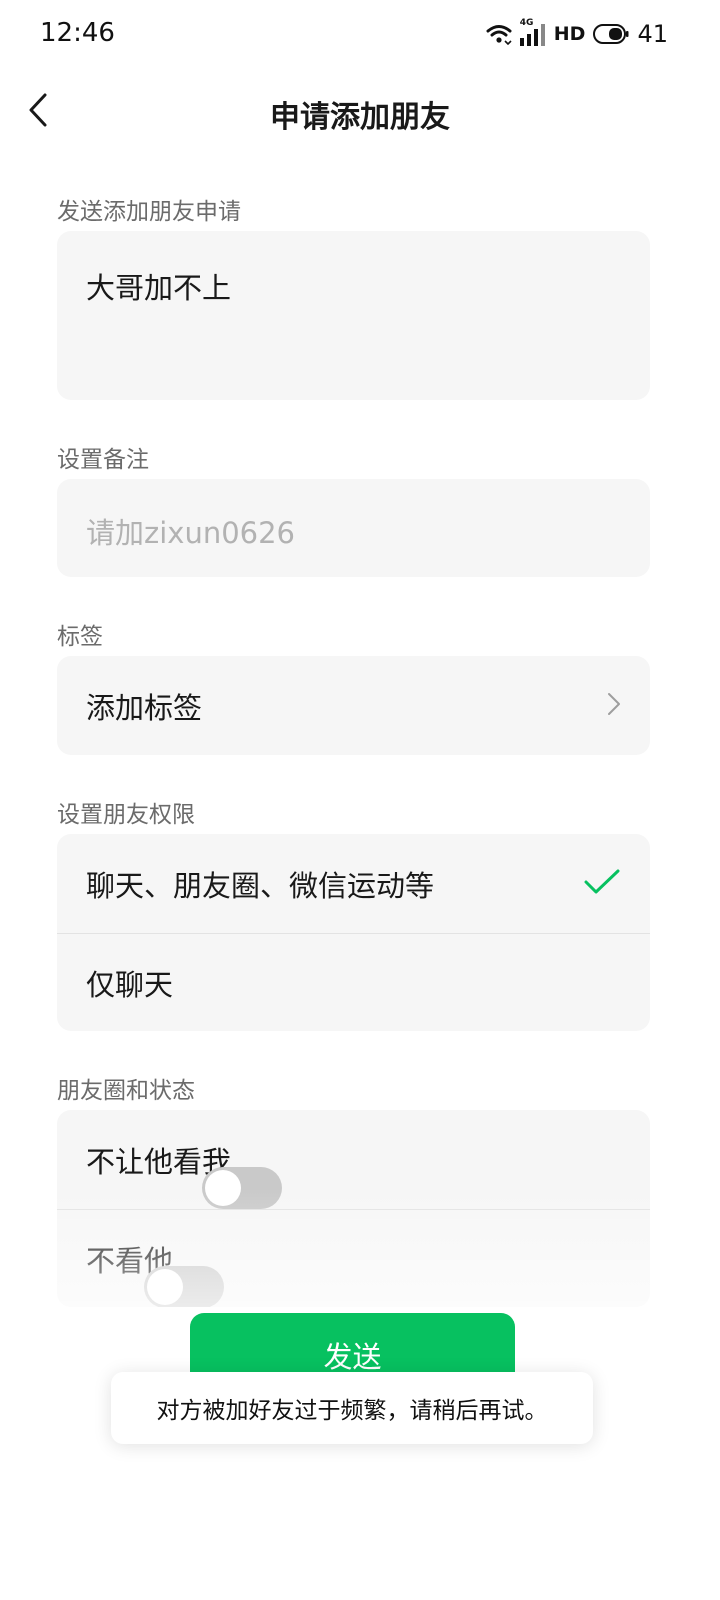 Image resolution: width=720 pixels, height=1600 pixels. Describe the element at coordinates (532, 32) in the screenshot. I see `signal-icon: 4G` at that location.